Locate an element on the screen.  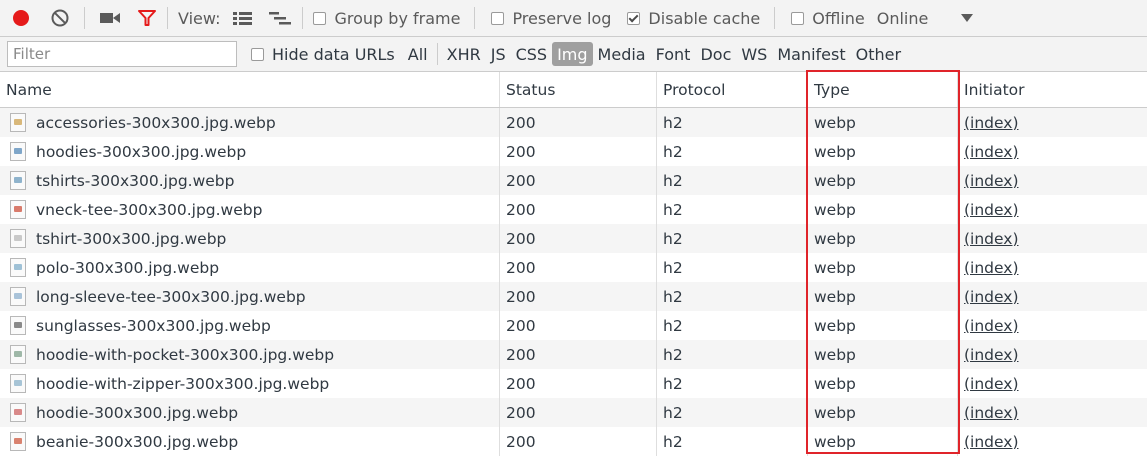
type-filter-xhr: XHR is located at coordinates (464, 54).